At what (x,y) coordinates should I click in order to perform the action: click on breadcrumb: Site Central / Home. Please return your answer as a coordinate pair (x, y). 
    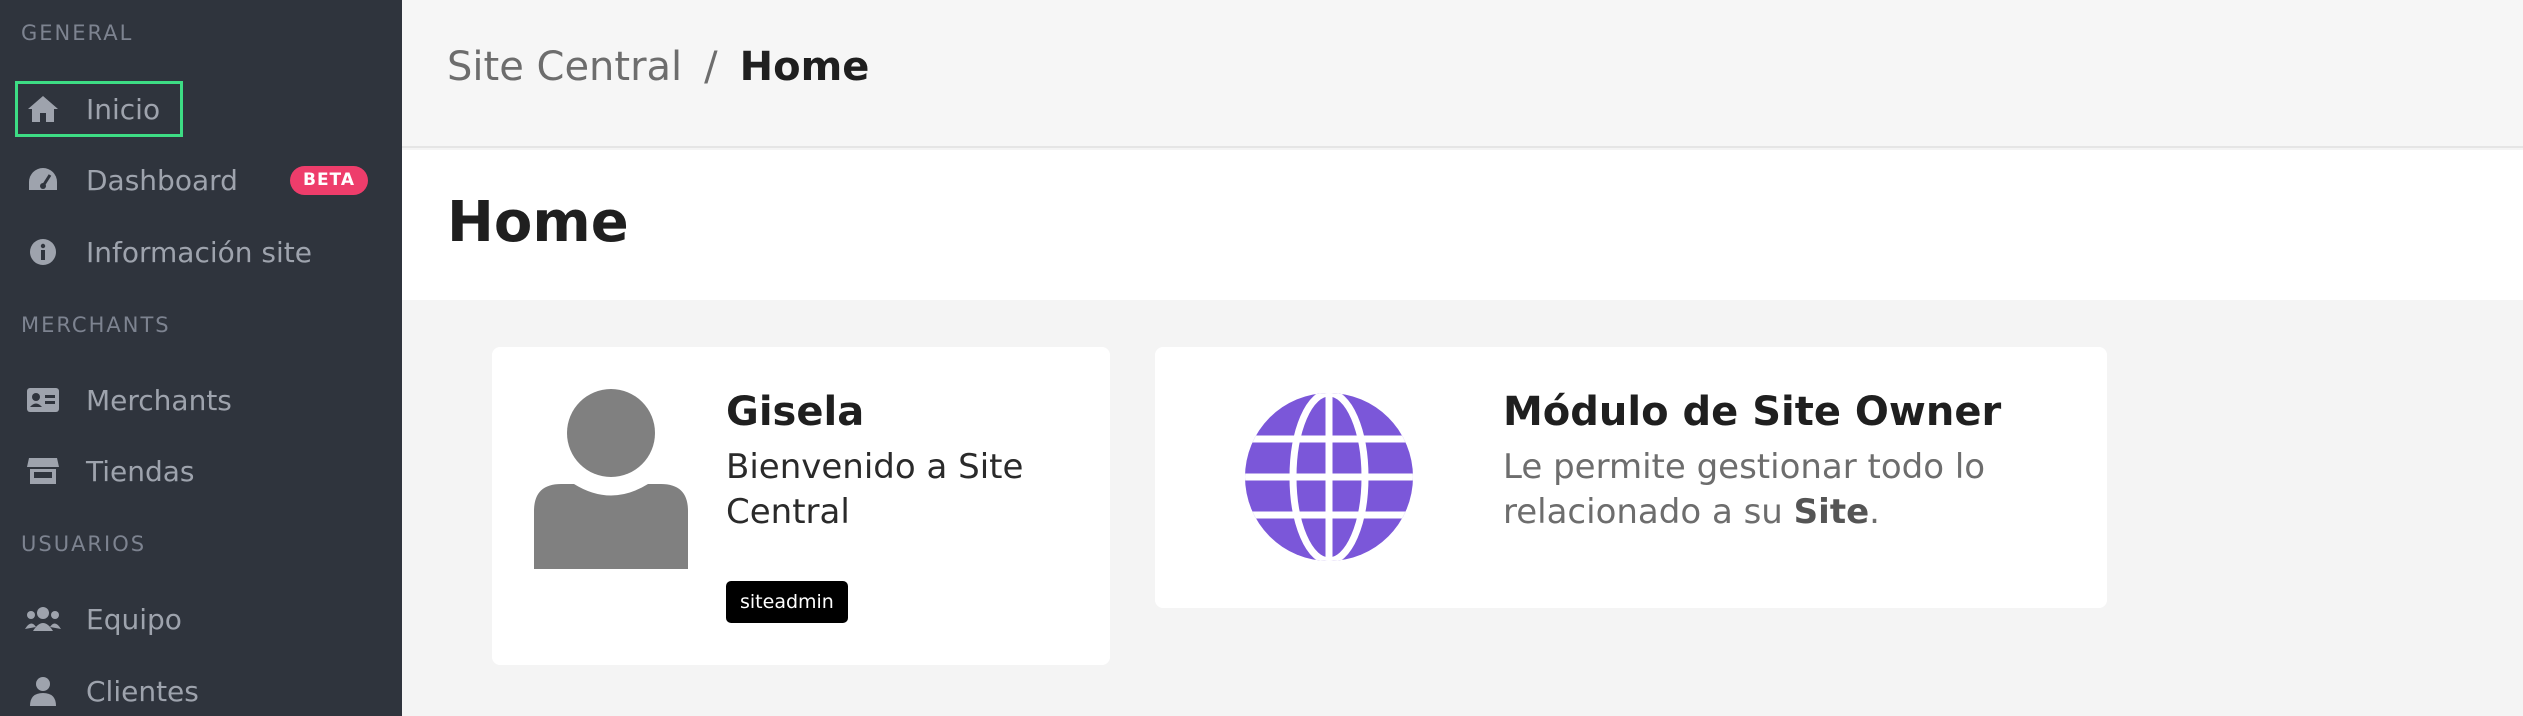
    Looking at the image, I should click on (658, 67).